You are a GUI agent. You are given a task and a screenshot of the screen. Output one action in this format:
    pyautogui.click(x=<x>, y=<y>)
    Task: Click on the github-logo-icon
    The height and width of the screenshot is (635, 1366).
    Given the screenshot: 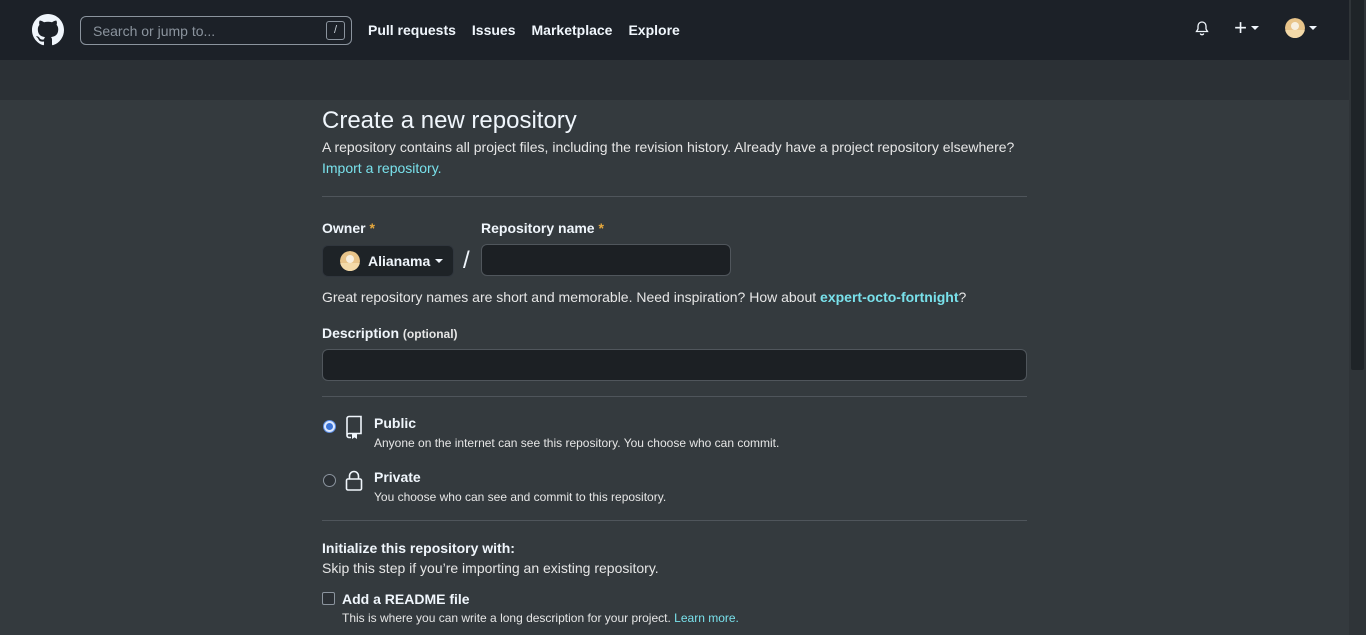 What is the action you would take?
    pyautogui.click(x=48, y=30)
    